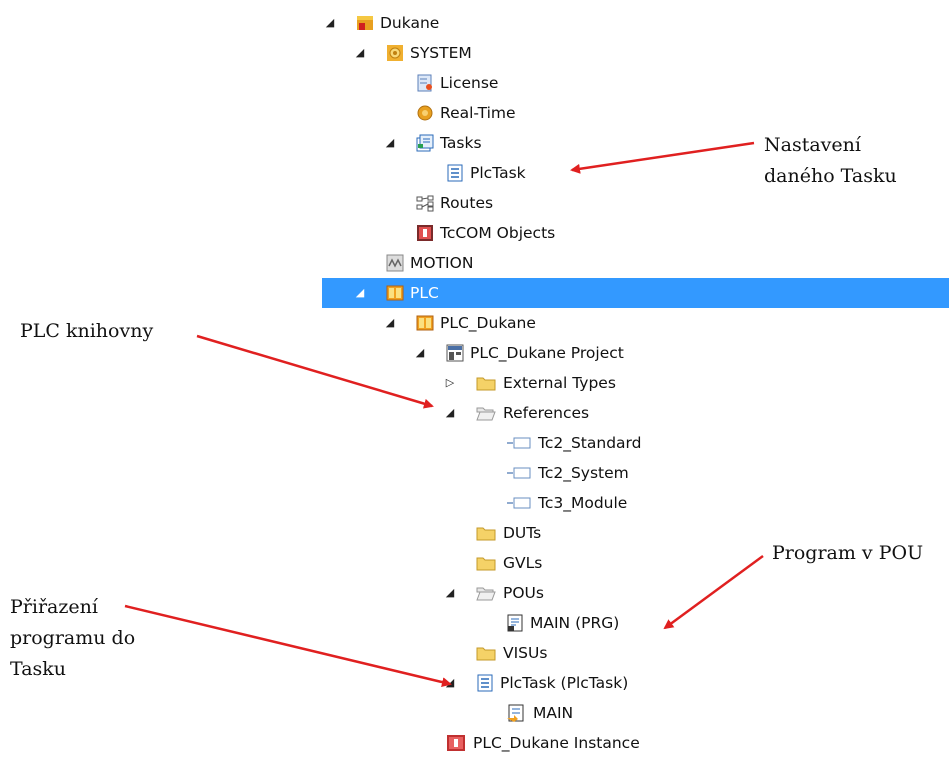 Image resolution: width=949 pixels, height=758 pixels. What do you see at coordinates (662, 157) in the screenshot?
I see `arrow-to-plctask` at bounding box center [662, 157].